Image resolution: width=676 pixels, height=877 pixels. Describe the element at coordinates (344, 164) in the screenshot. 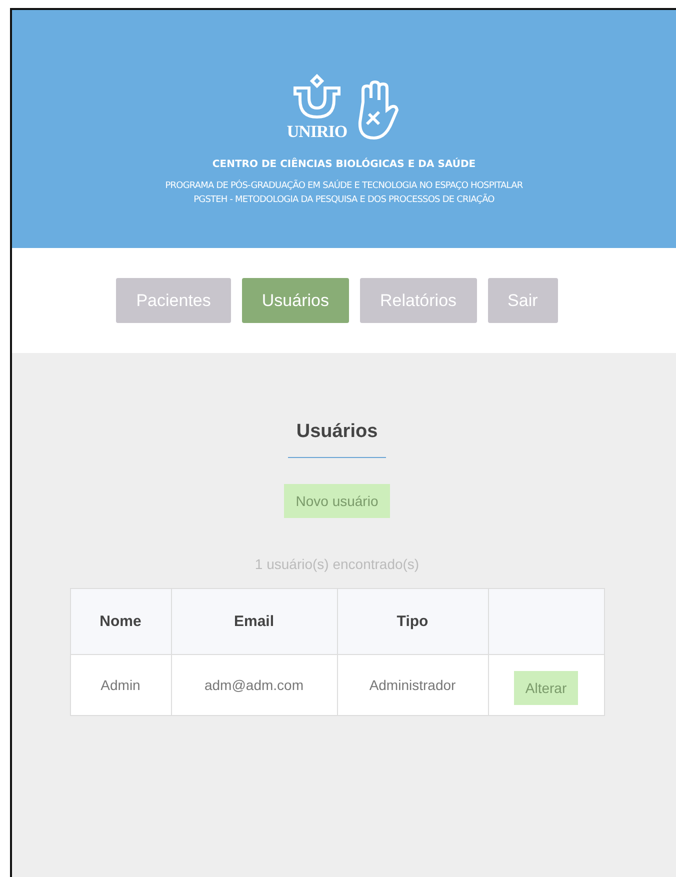

I see `center-name: CENTRO DE CIÊNCIAS BIOLÓGICAS E DA SAÚDE` at that location.